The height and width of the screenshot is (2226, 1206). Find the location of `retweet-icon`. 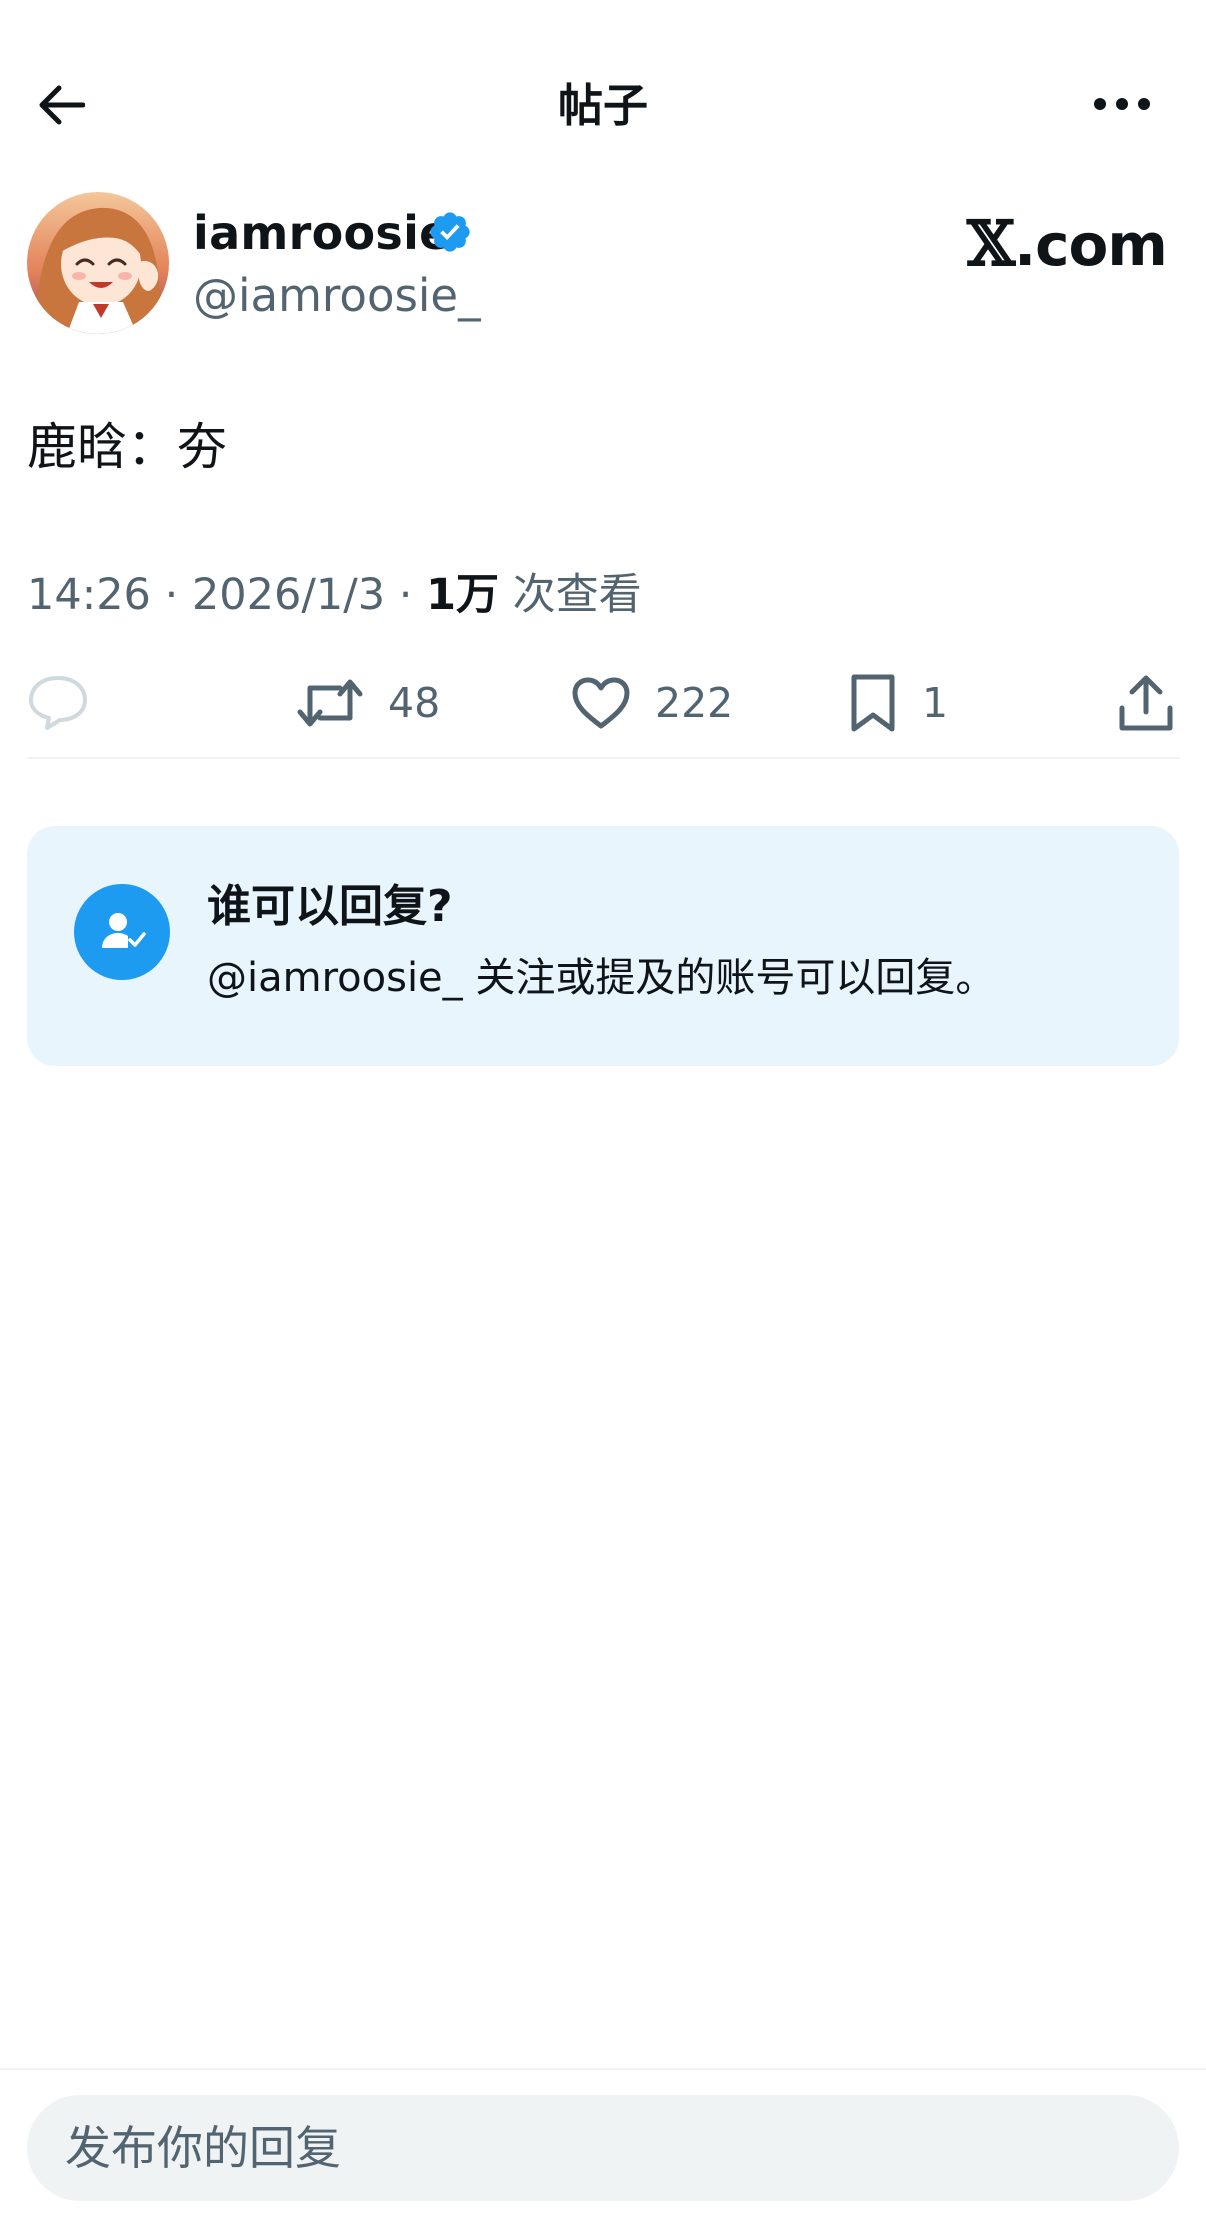

retweet-icon is located at coordinates (330, 703).